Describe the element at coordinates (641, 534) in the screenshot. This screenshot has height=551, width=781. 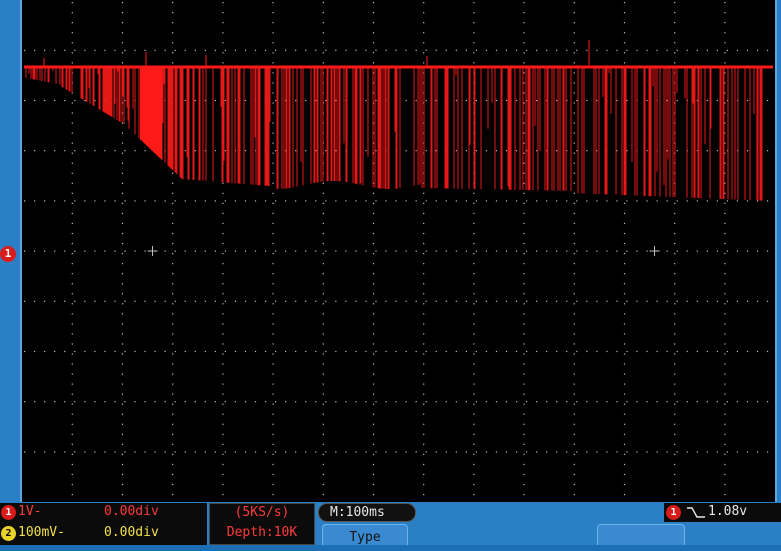
I see `menu-button-blank` at that location.